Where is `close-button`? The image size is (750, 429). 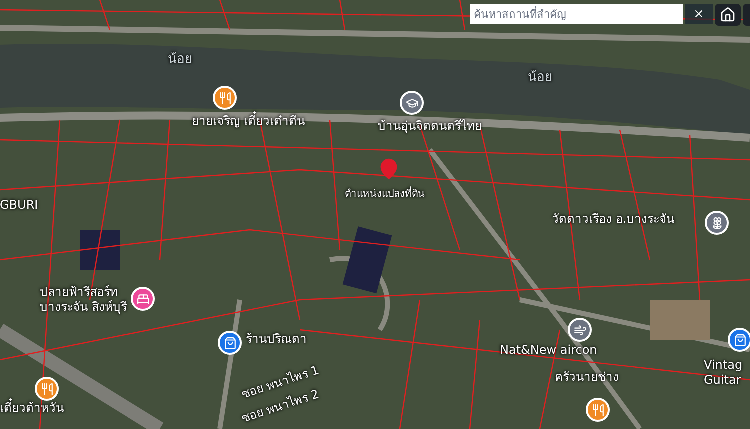
close-button is located at coordinates (699, 14).